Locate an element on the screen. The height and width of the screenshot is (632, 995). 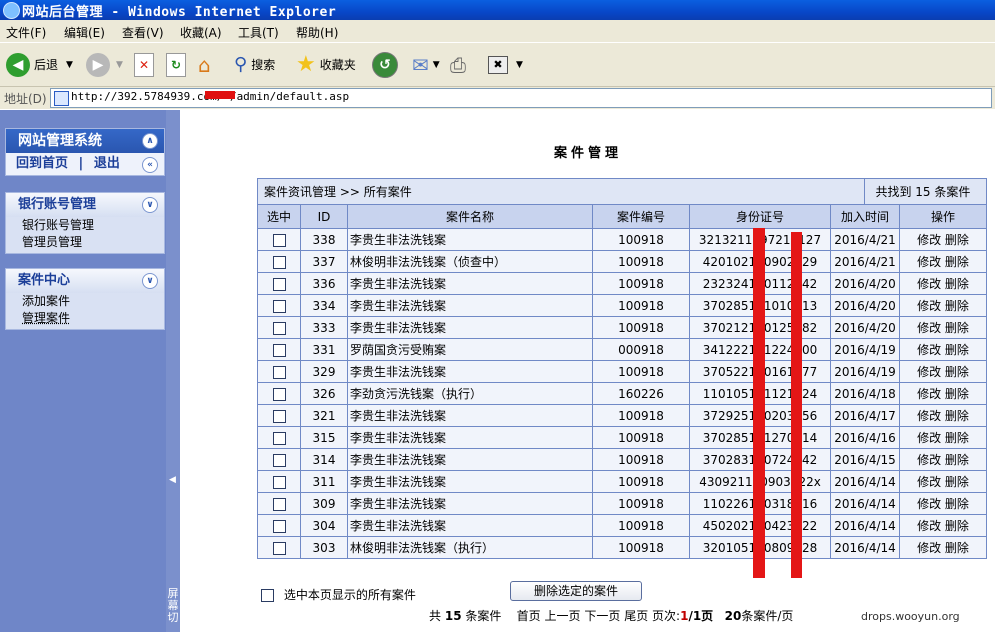
print-button: ⎙ is located at coordinates (458, 64).